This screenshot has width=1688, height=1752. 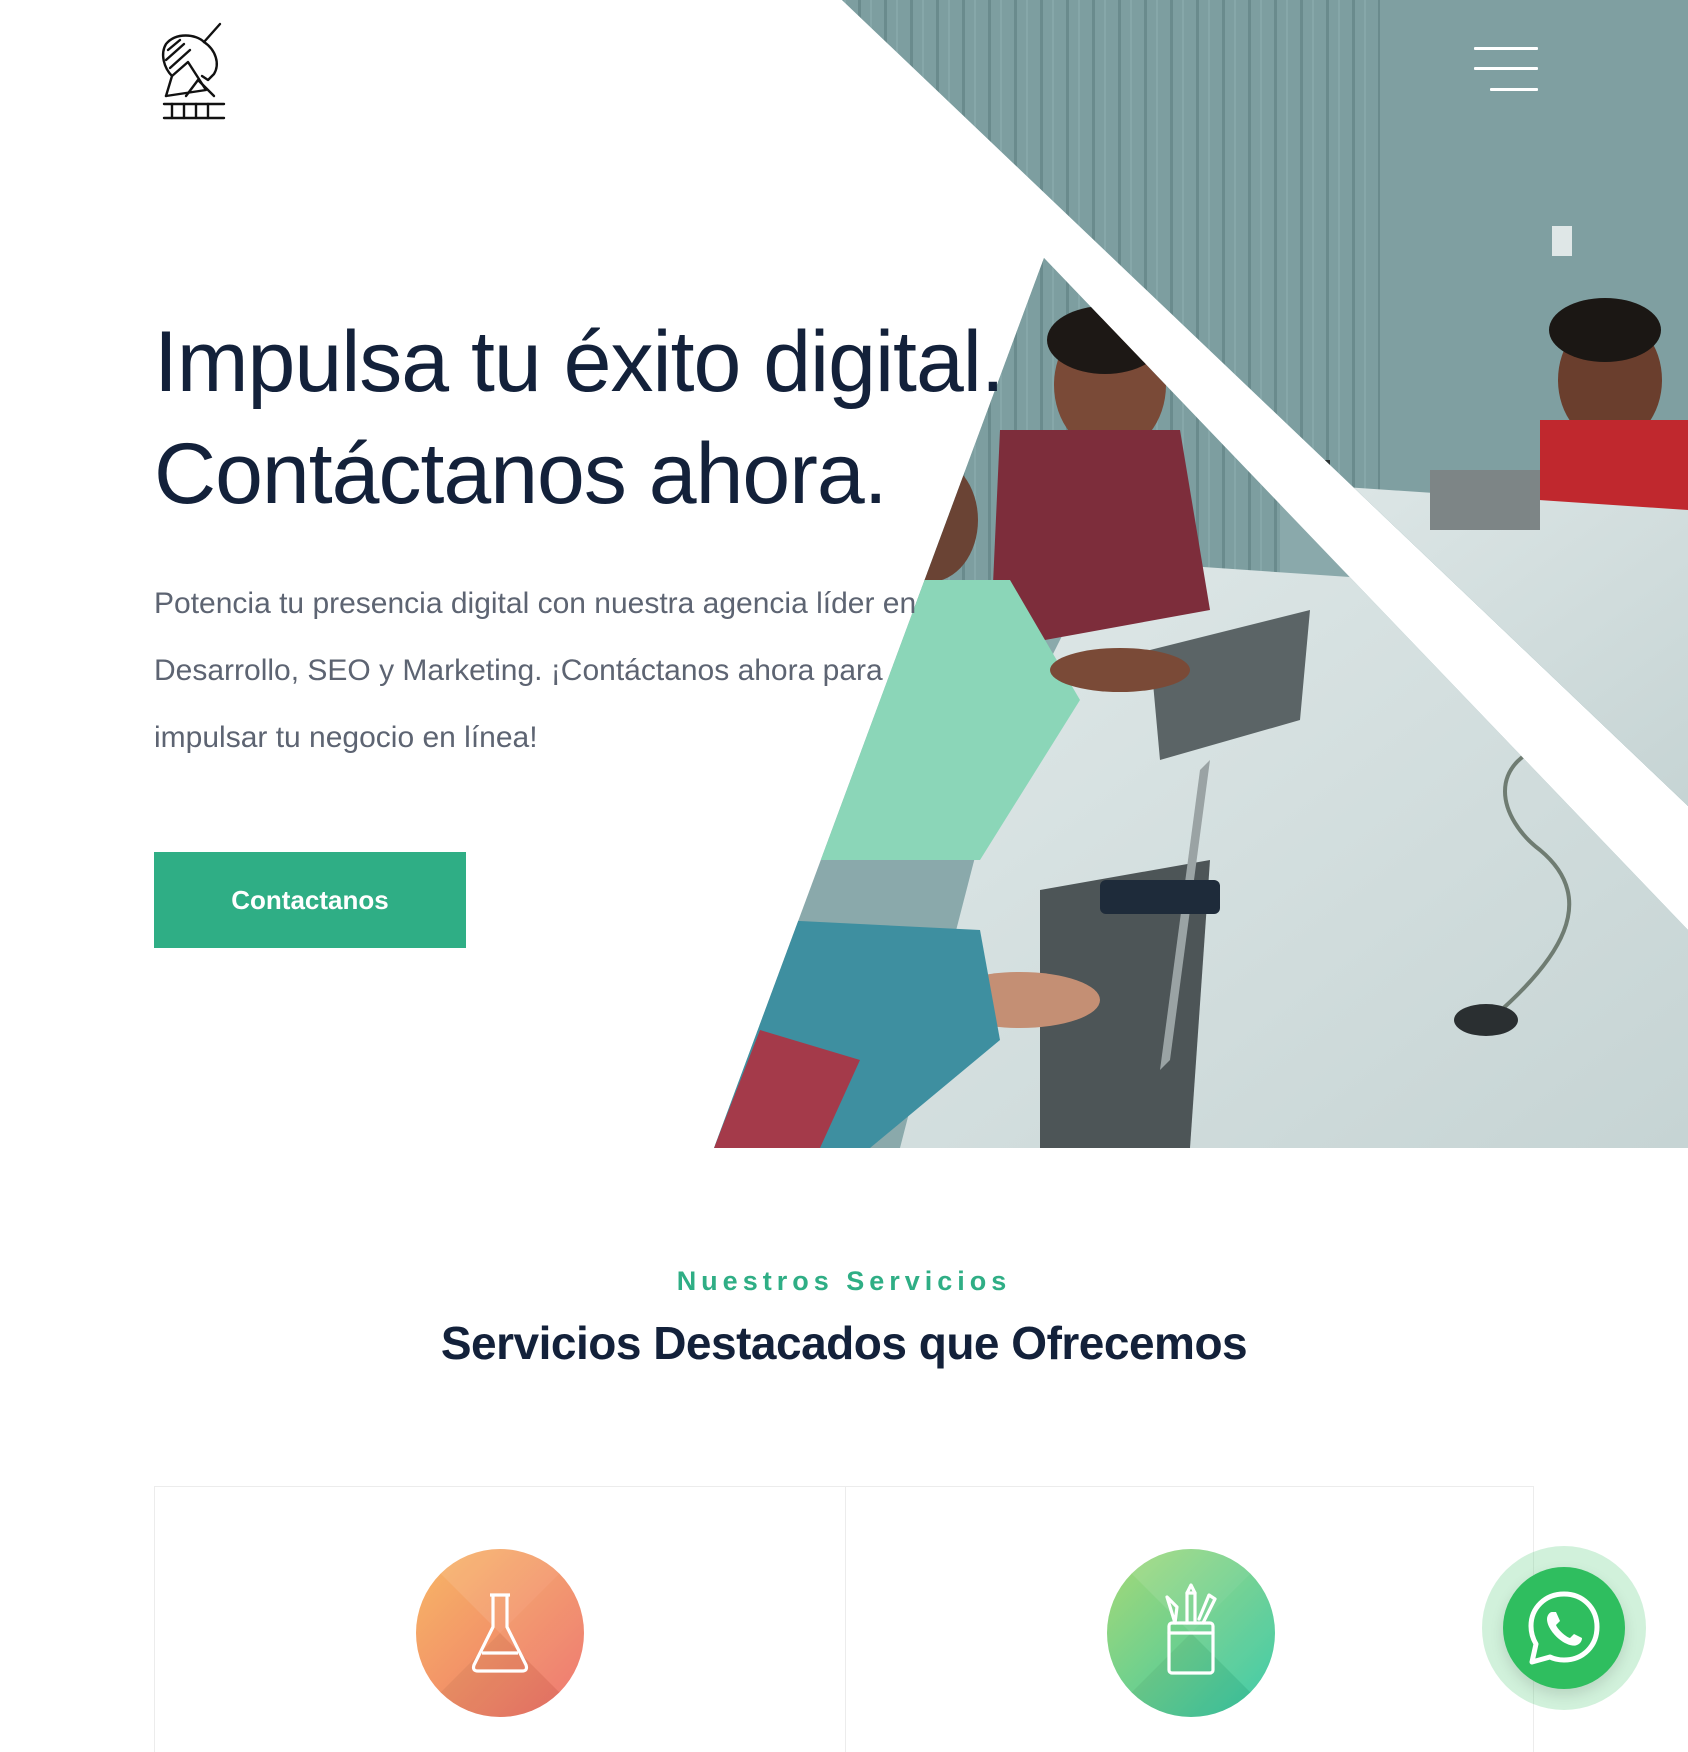 I want to click on pencil-cup-icon, so click(x=1191, y=1633).